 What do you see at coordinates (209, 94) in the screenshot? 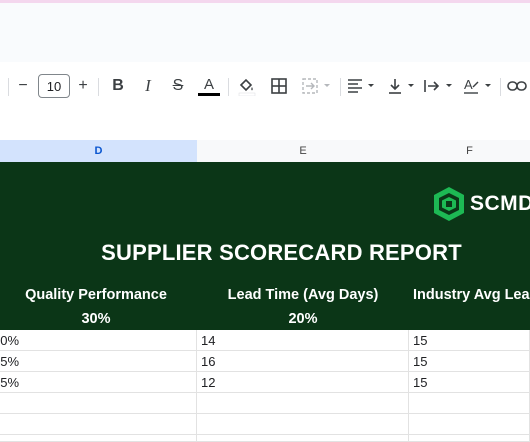
I see `text-color-bar` at bounding box center [209, 94].